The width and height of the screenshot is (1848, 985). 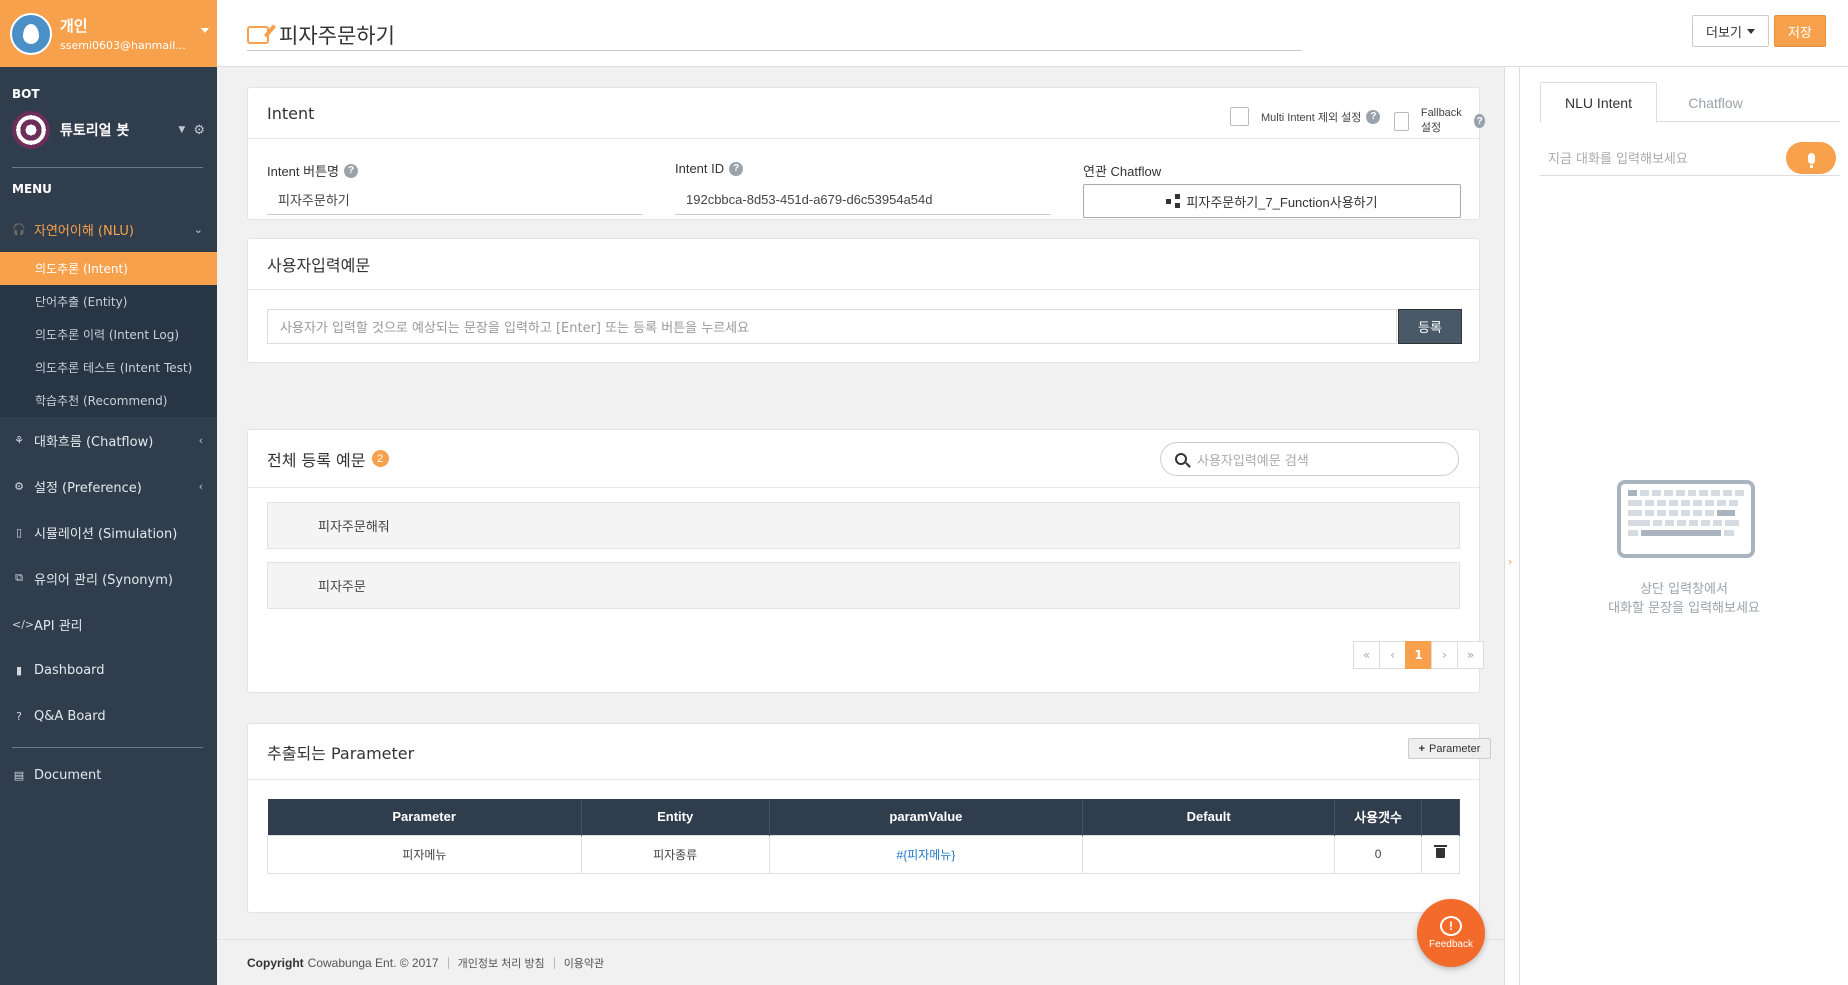 I want to click on feedback-button: ! Feedback, so click(x=1451, y=933).